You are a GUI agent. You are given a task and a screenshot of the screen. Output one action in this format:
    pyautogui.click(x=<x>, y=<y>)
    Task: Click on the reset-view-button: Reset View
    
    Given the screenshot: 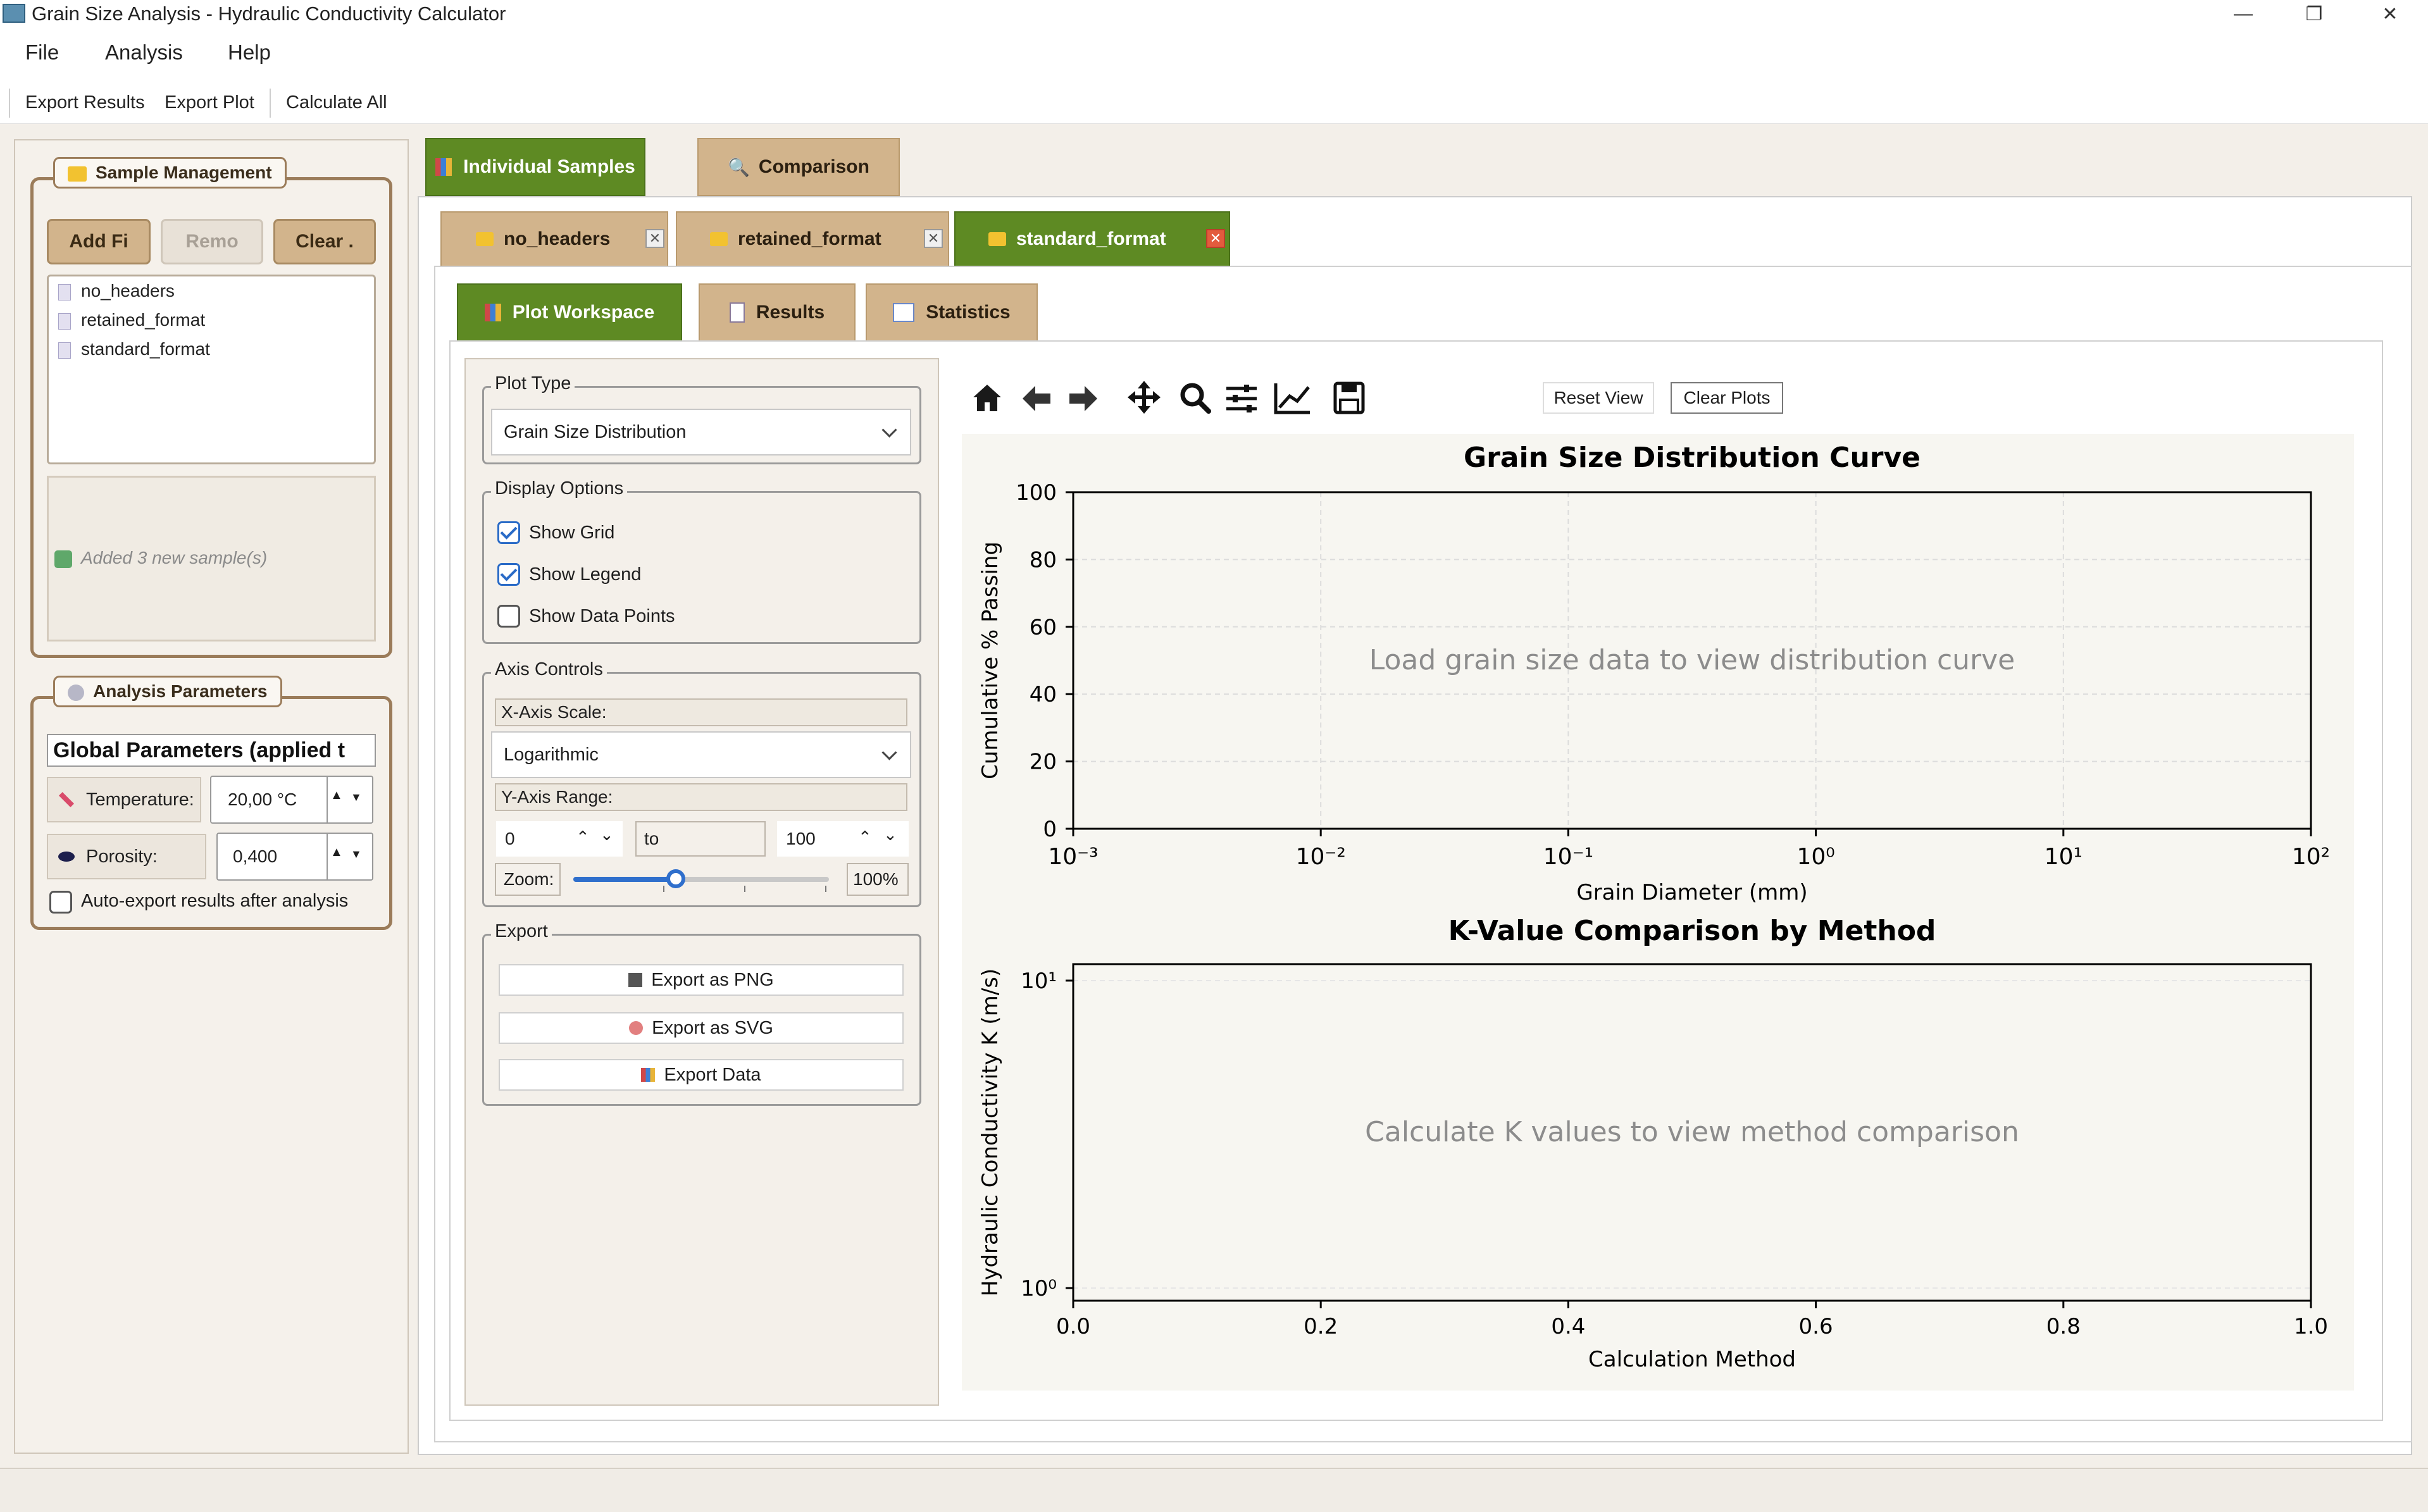 What is the action you would take?
    pyautogui.click(x=1599, y=398)
    